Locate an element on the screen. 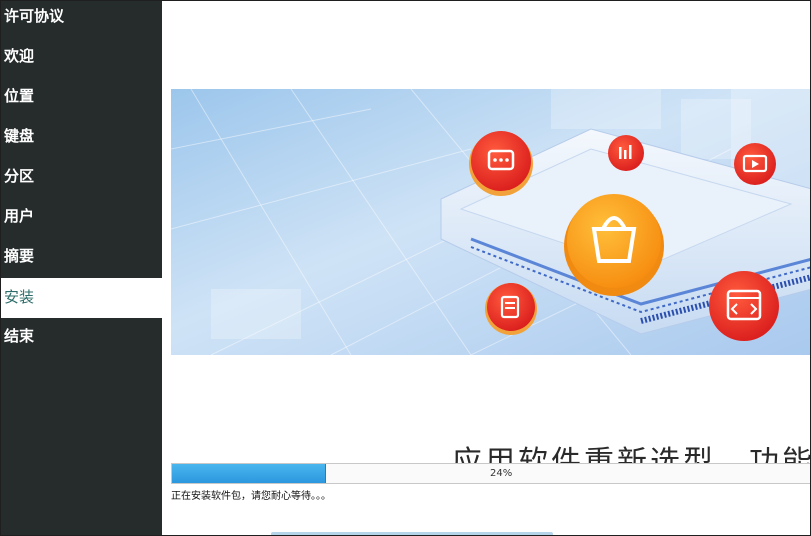 The image size is (811, 536). sidebar-item-finish: 结束 is located at coordinates (81, 341).